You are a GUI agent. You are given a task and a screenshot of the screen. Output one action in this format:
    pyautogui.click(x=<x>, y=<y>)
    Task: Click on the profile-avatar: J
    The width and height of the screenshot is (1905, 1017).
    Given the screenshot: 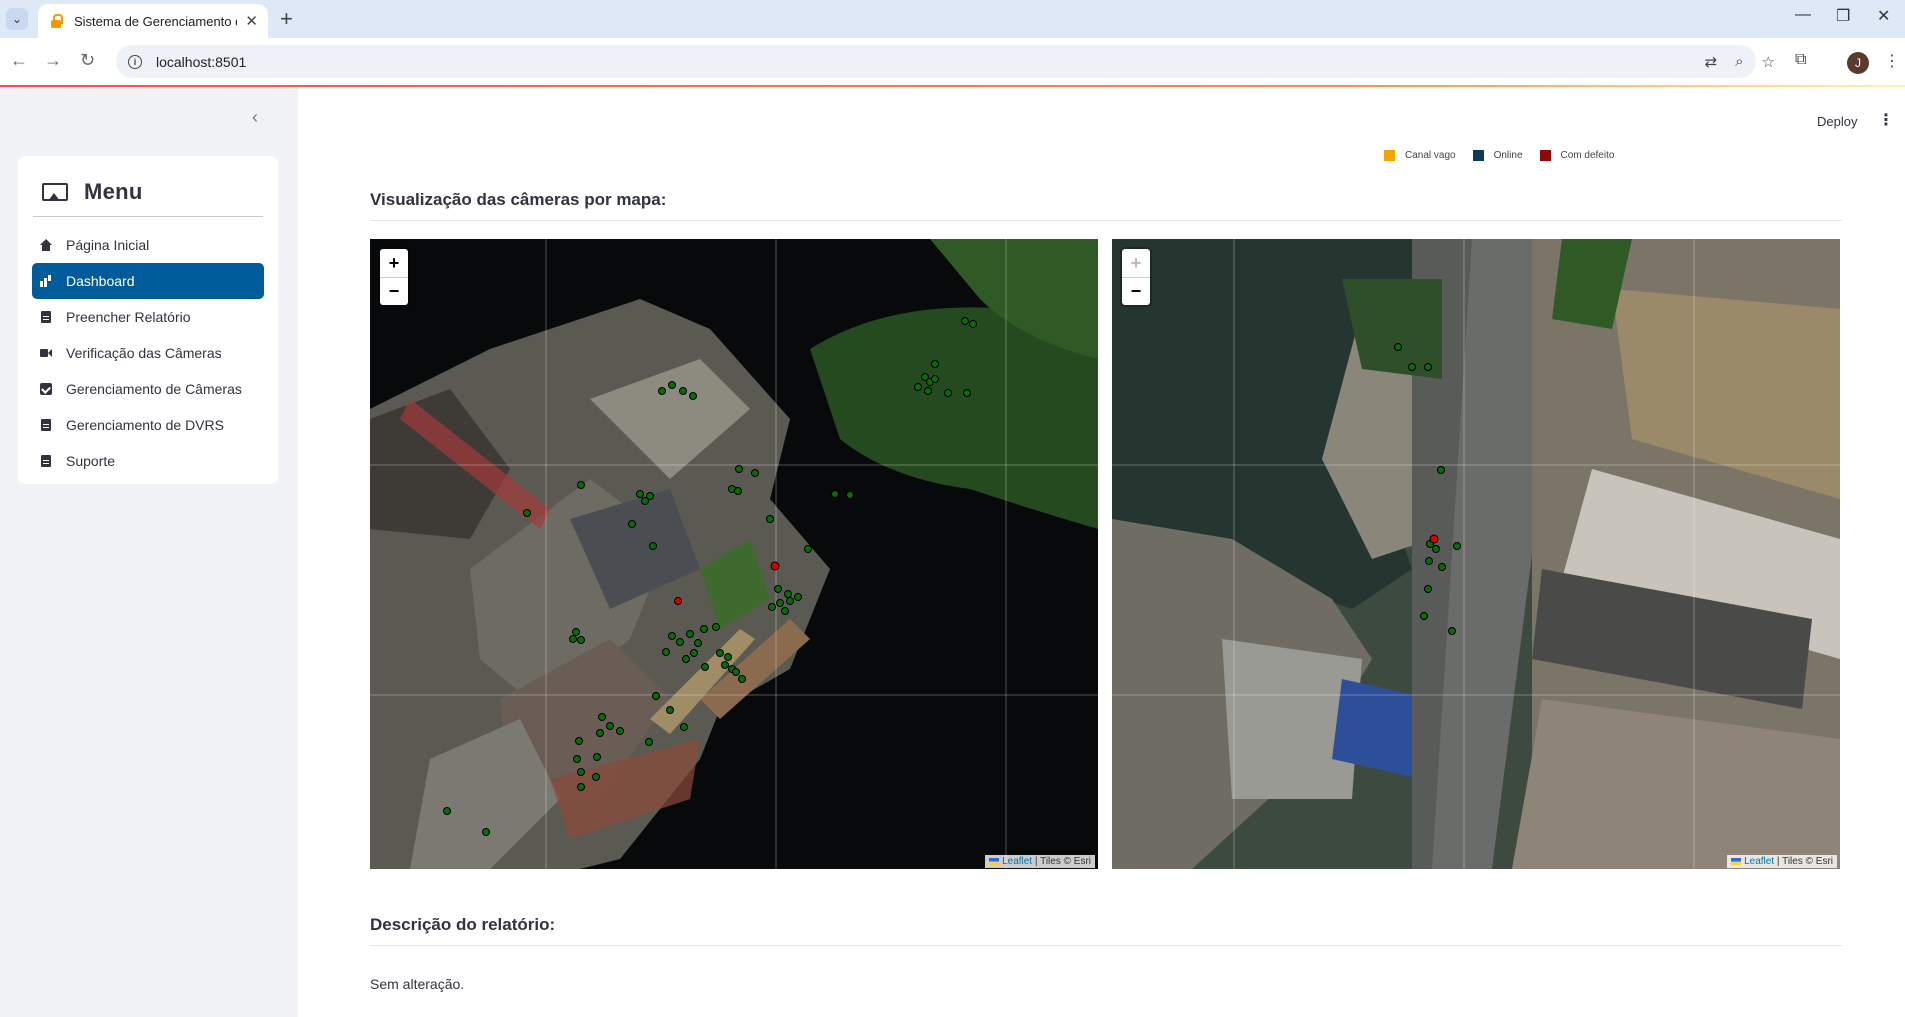 What is the action you would take?
    pyautogui.click(x=1858, y=63)
    